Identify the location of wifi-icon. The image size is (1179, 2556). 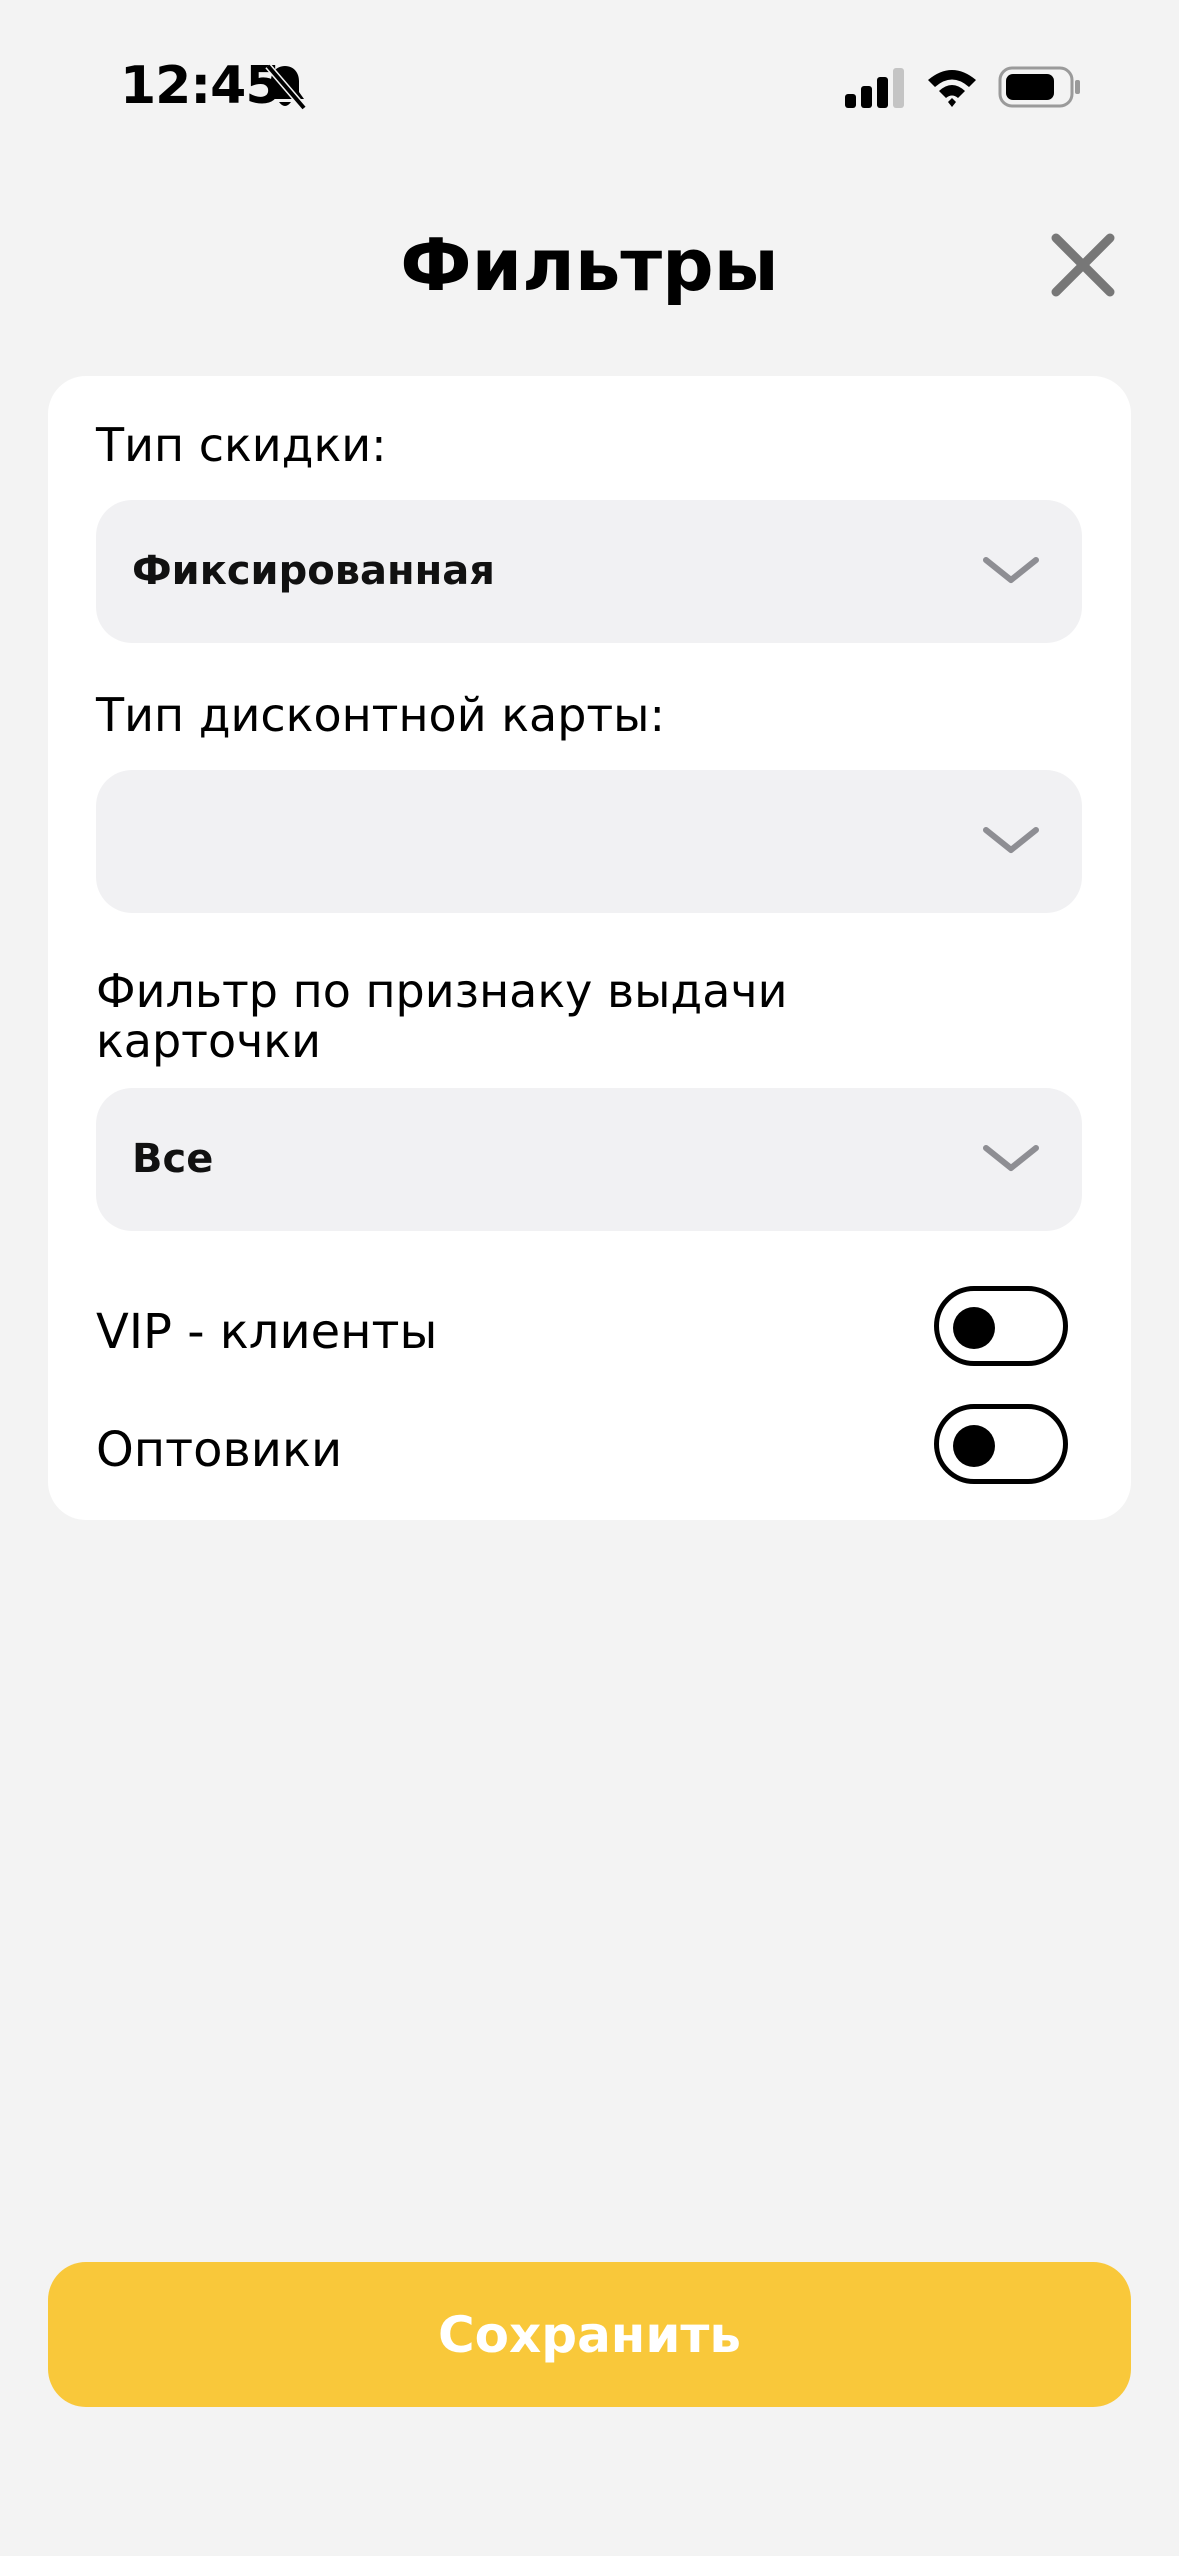
(952, 88).